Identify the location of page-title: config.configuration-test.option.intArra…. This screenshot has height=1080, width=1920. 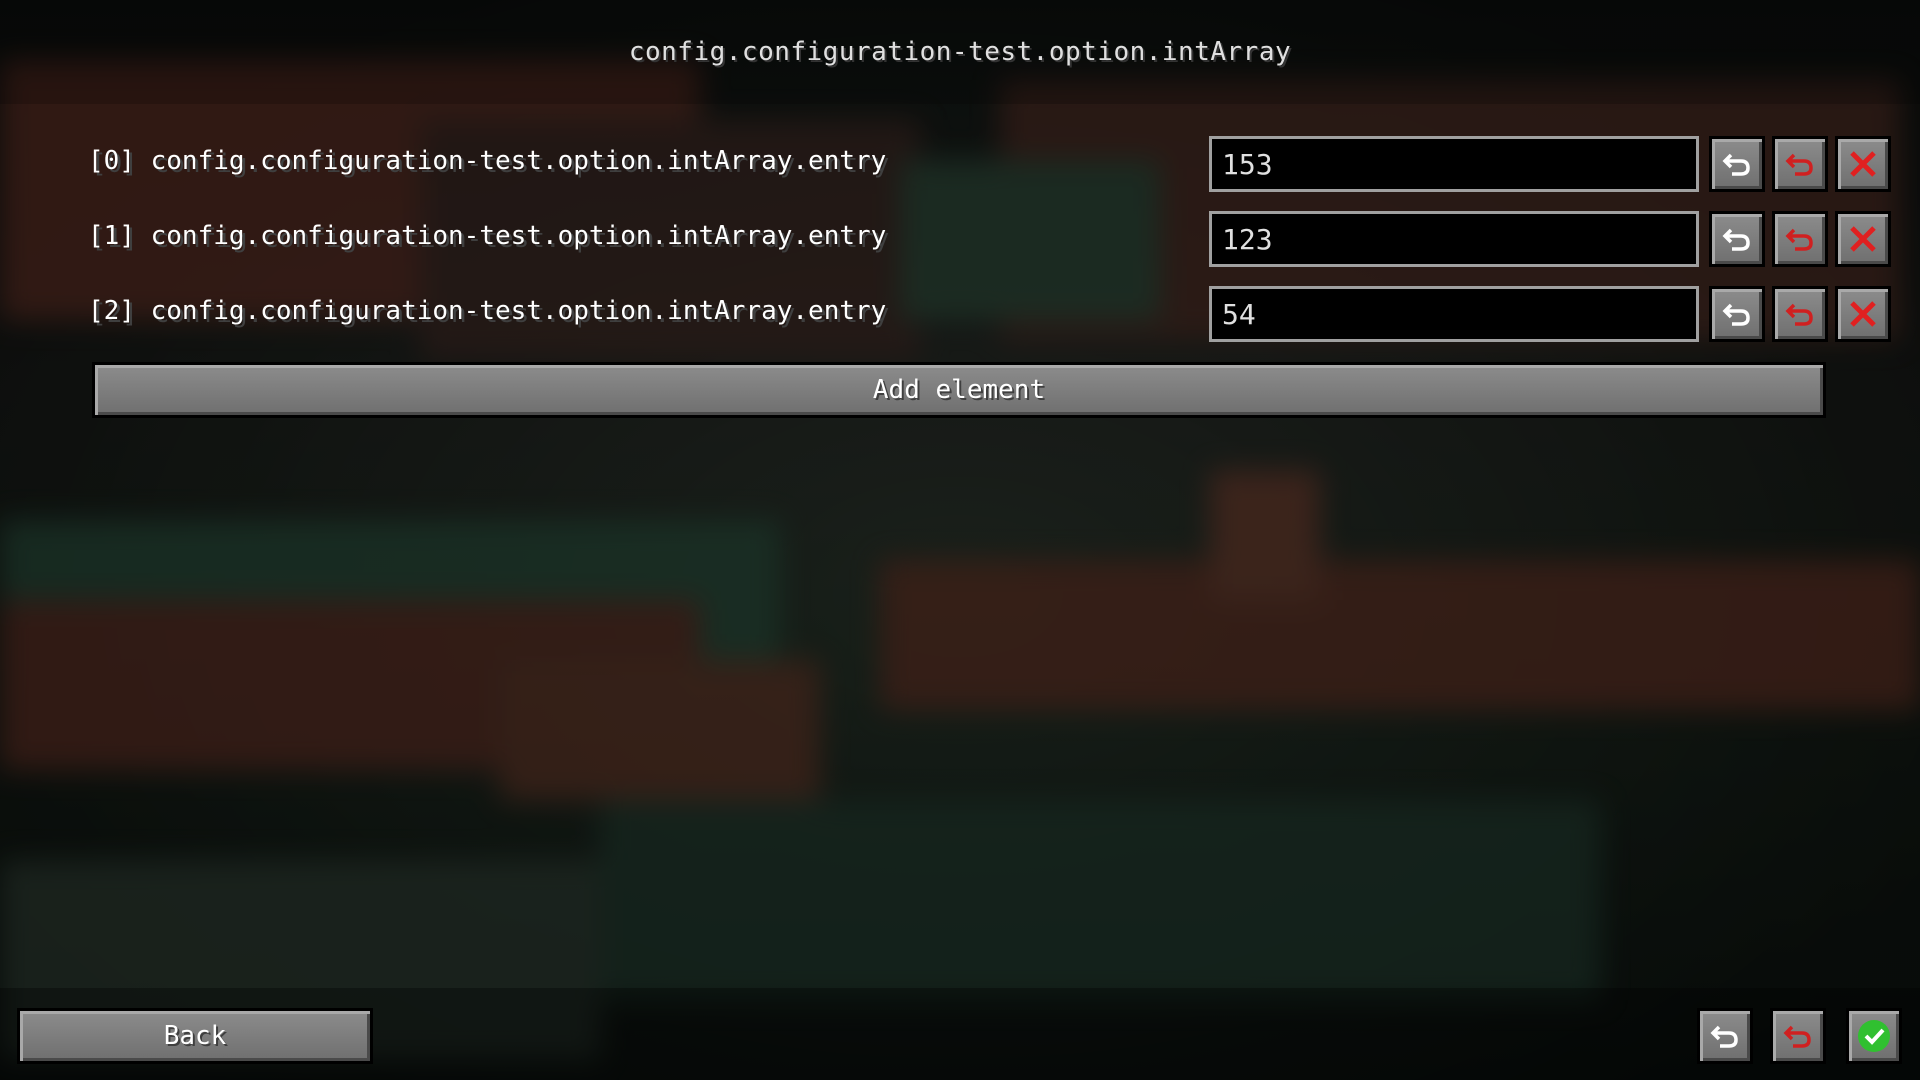
(960, 52).